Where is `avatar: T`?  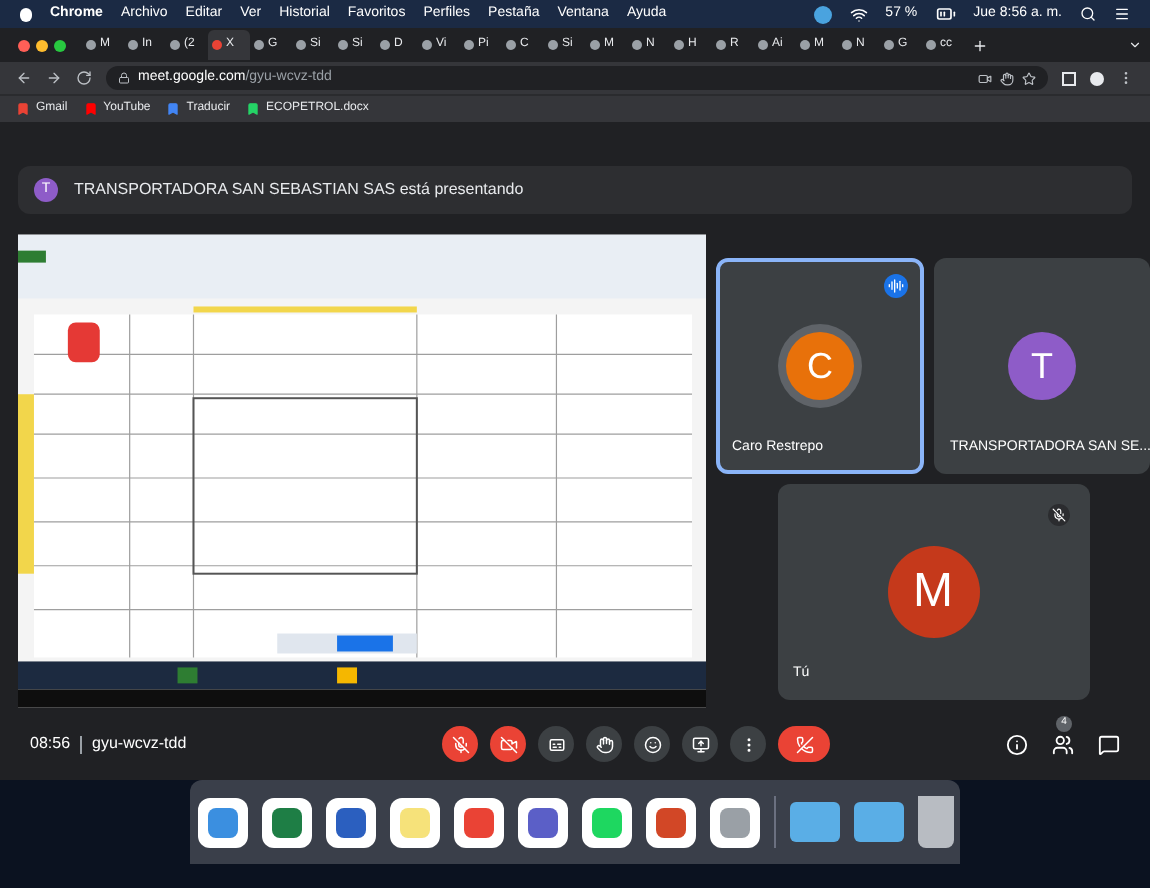 avatar: T is located at coordinates (1042, 366).